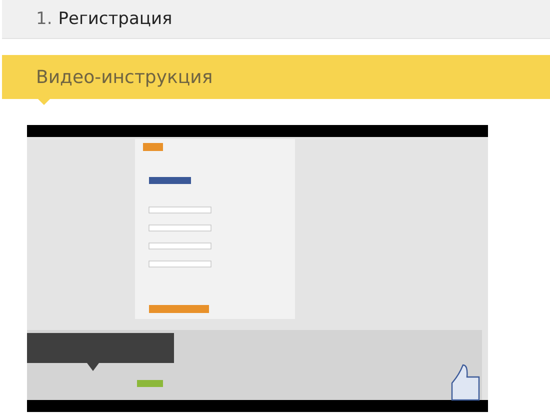 The height and width of the screenshot is (413, 550). Describe the element at coordinates (44, 19) in the screenshot. I see `step-number: 1.` at that location.